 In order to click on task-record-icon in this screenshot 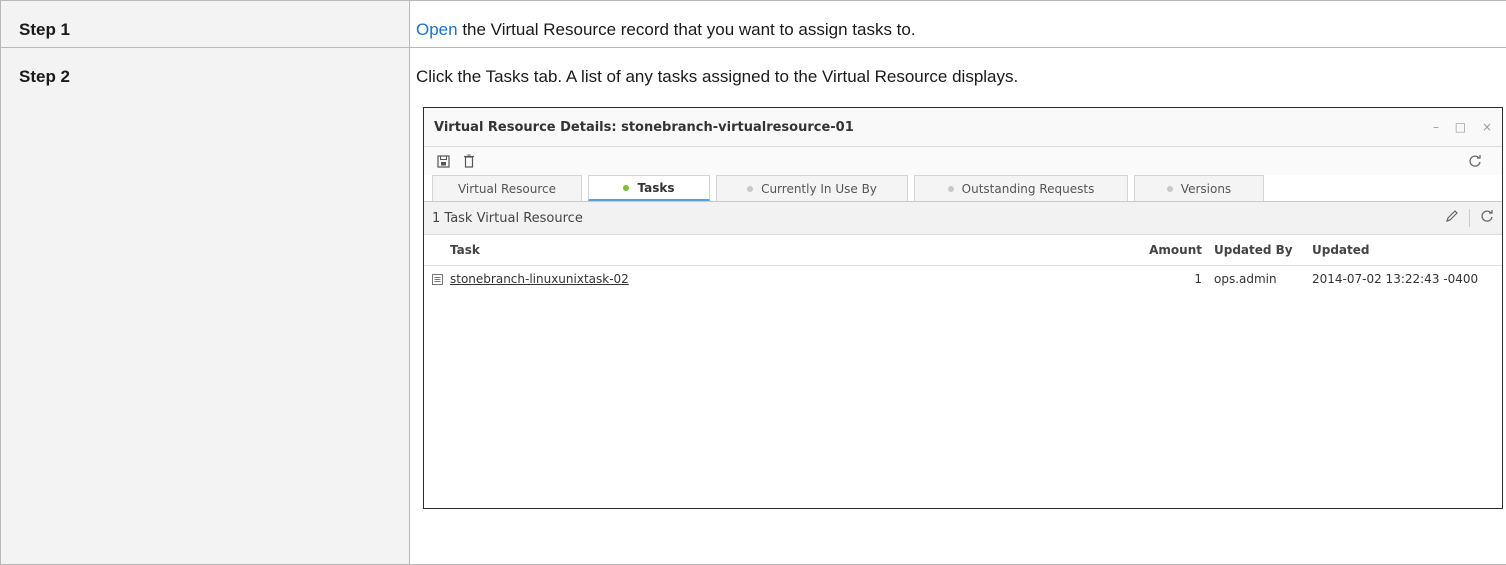, I will do `click(437, 279)`.